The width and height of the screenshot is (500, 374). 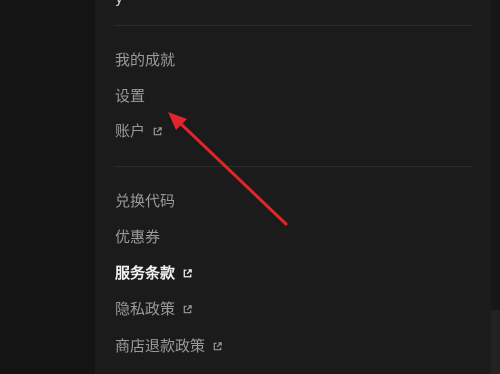 I want to click on menu-item-store-refund-policy: 商店退款政策, so click(x=169, y=346).